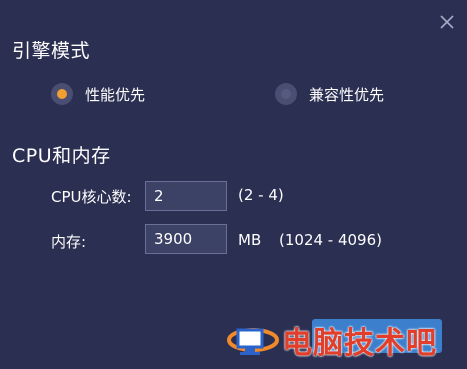 The height and width of the screenshot is (369, 467). I want to click on radio-selected-dot, so click(62, 94).